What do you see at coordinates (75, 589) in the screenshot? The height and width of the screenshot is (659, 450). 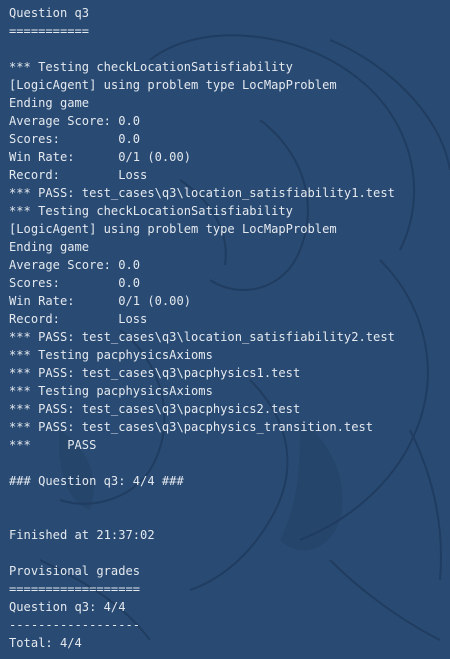 I see `terminal-line: ==================` at bounding box center [75, 589].